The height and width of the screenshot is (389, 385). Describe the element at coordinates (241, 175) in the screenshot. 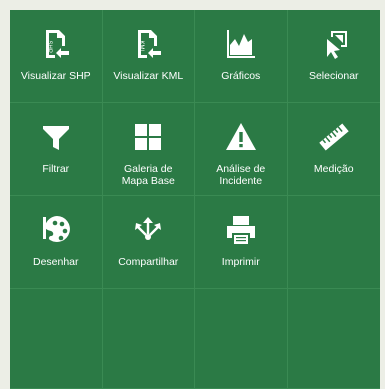

I see `tool-label: Análise de Incidente` at that location.